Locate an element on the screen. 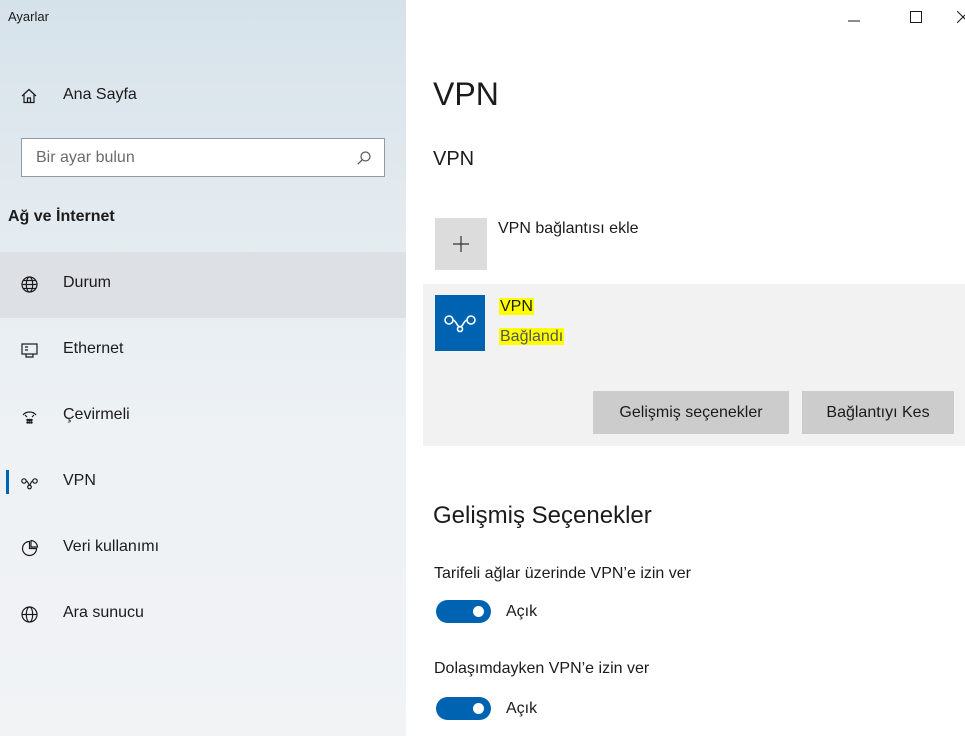  globe-status-icon is located at coordinates (29, 284).